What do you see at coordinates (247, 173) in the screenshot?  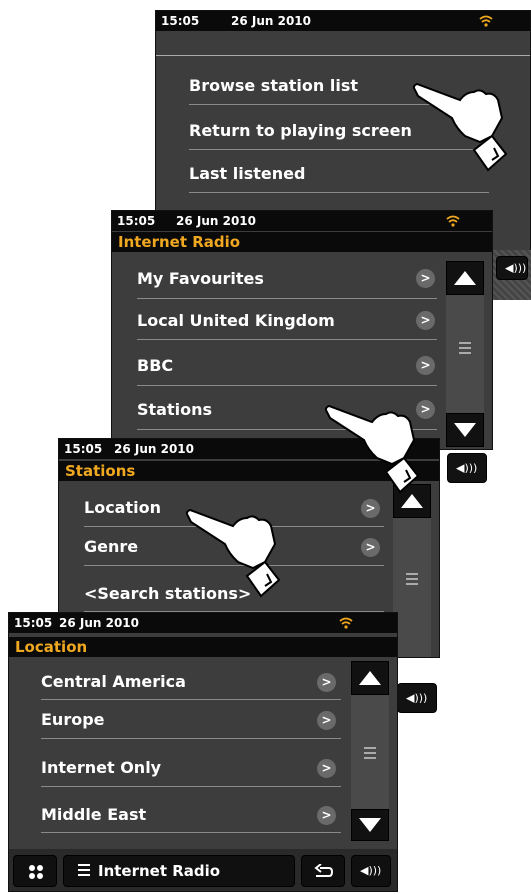 I see `menu-item-last-listened: Last listened` at bounding box center [247, 173].